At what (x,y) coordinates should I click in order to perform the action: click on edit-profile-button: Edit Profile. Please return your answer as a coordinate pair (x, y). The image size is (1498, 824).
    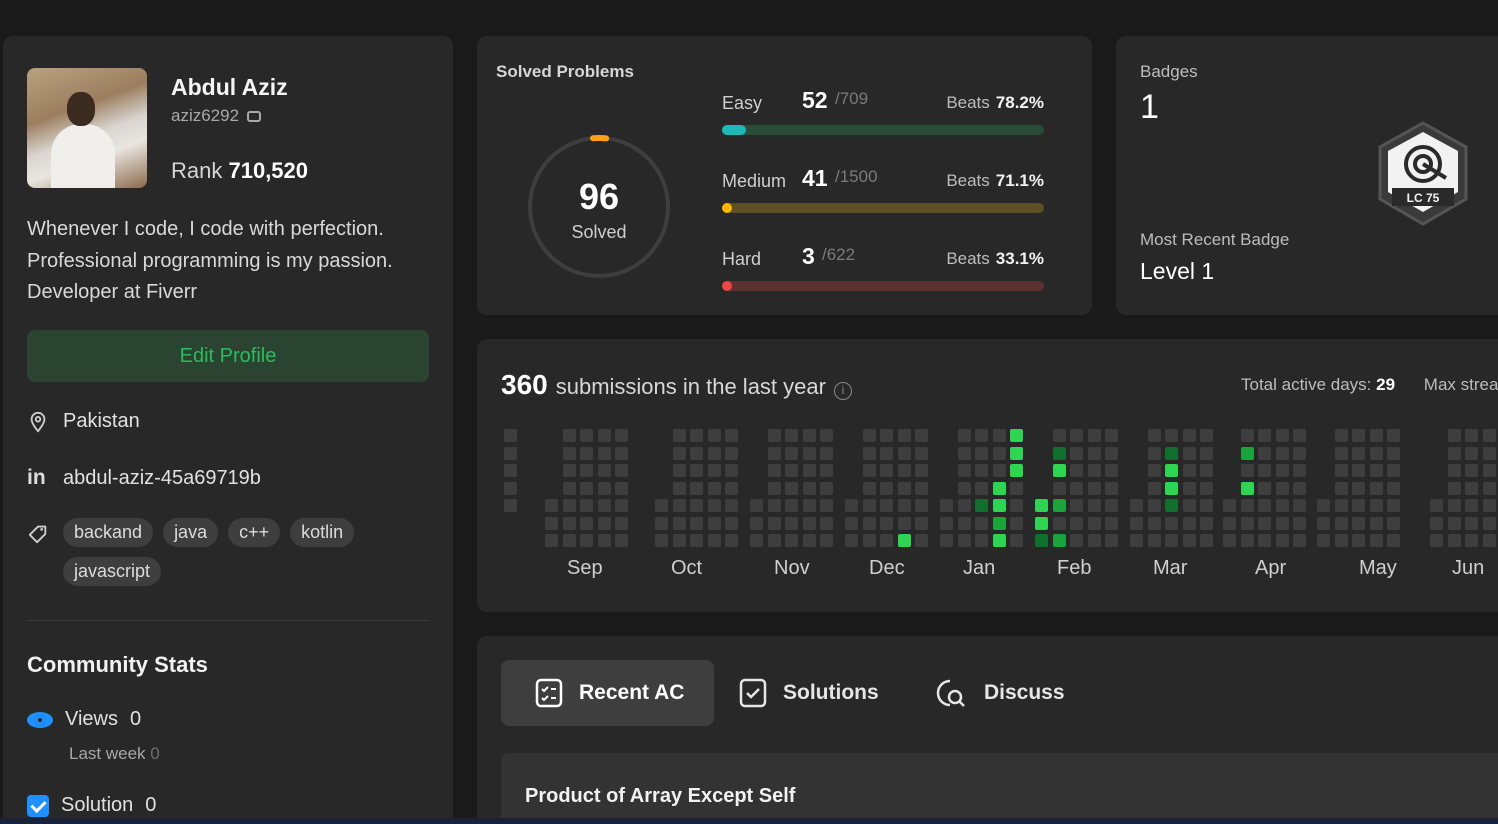
    Looking at the image, I should click on (228, 356).